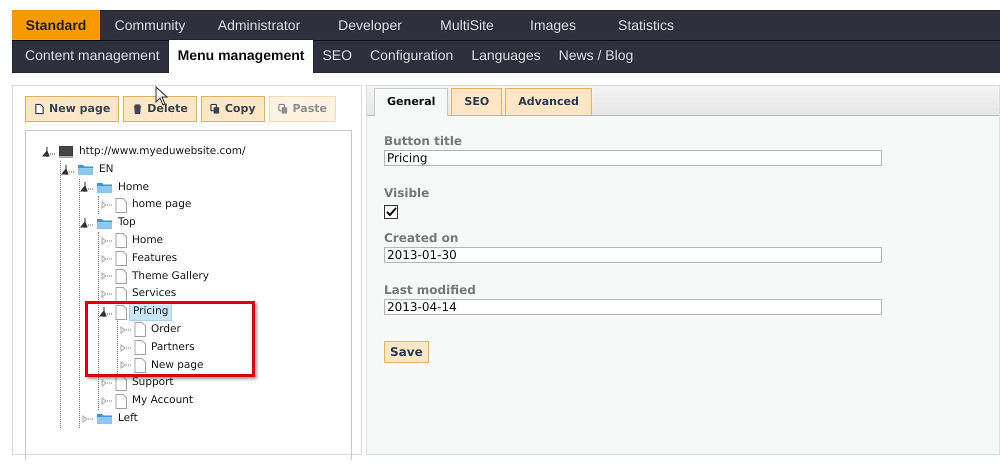 The image size is (1000, 469). What do you see at coordinates (153, 383) in the screenshot?
I see `tree-item: Support` at bounding box center [153, 383].